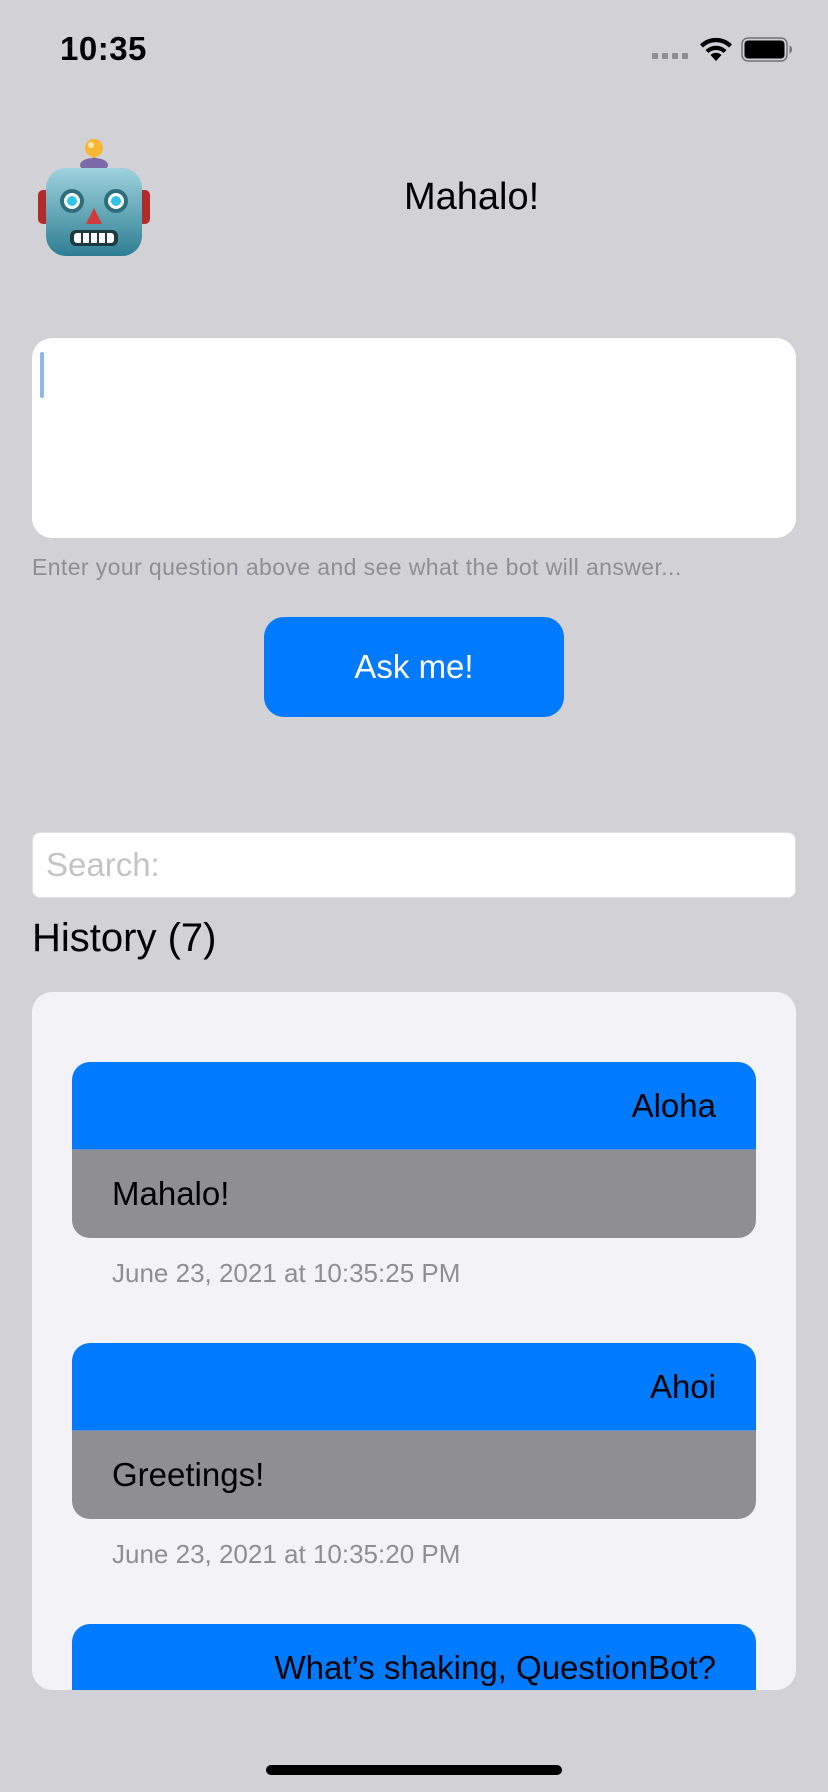  I want to click on status-bar: 10:35, so click(414, 50).